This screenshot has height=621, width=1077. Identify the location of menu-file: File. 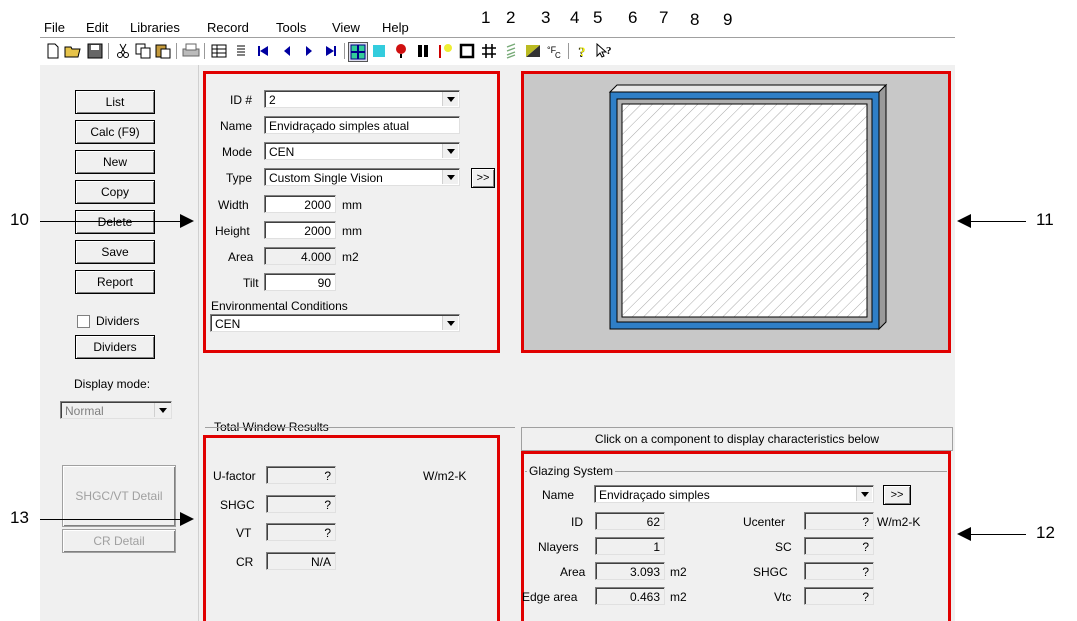
(54, 27).